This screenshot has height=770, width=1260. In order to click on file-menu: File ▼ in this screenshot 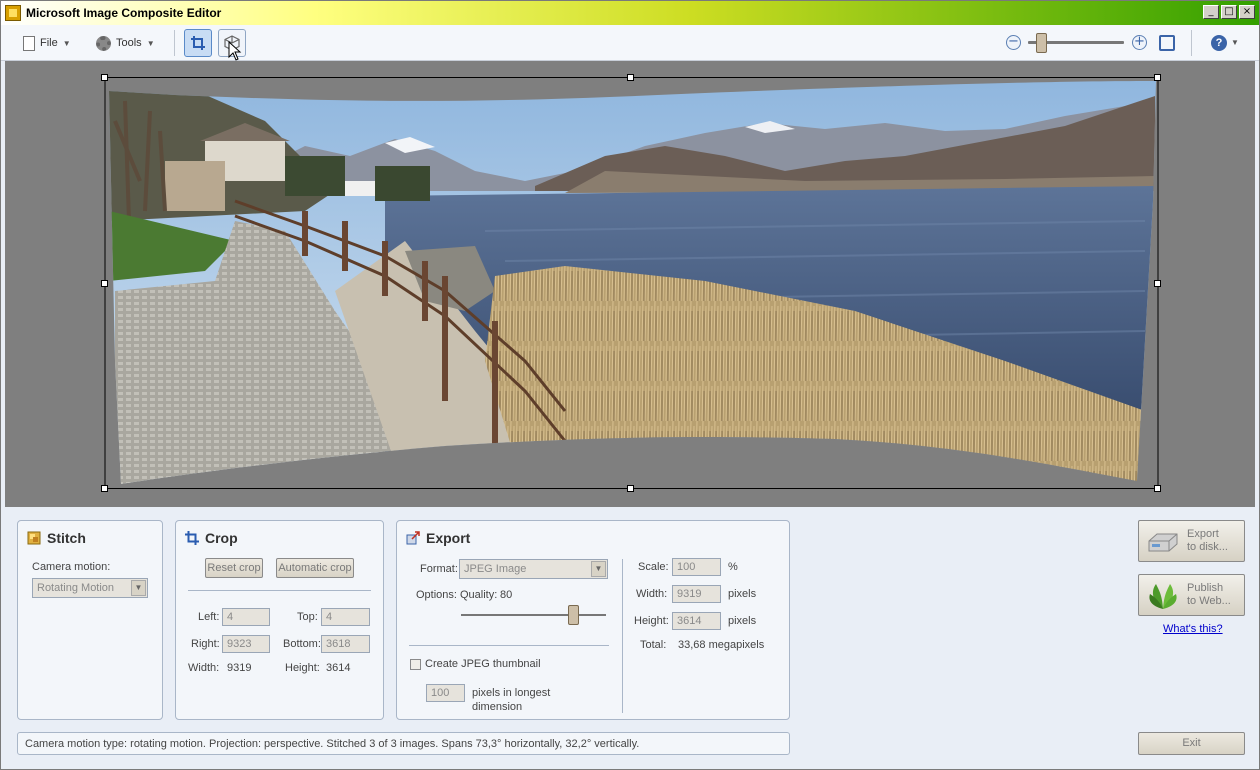, I will do `click(47, 43)`.